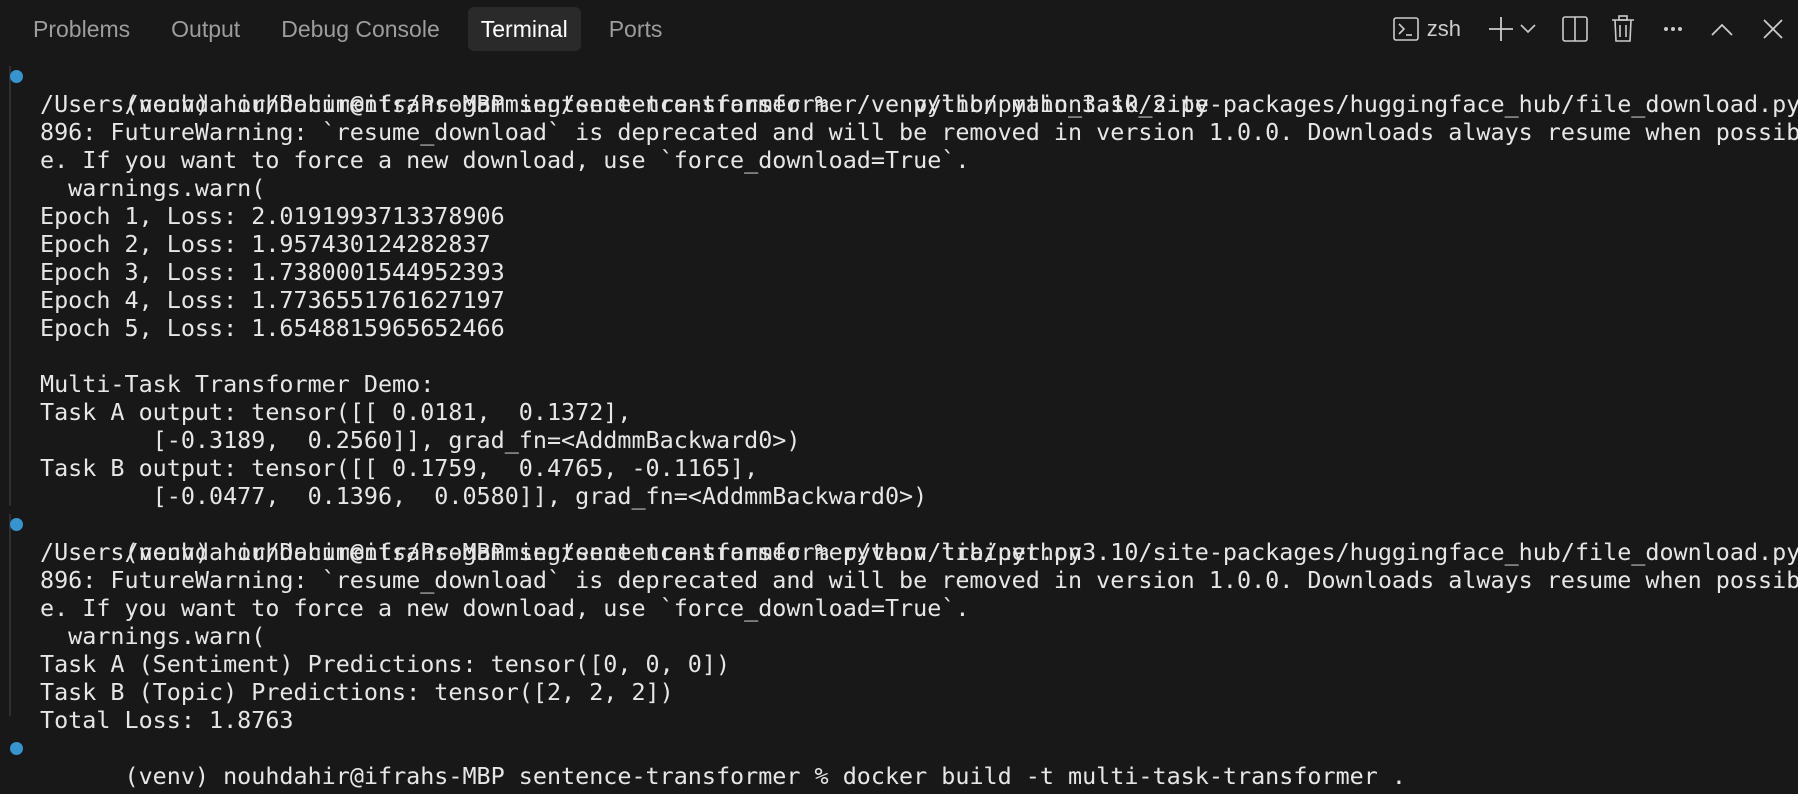  I want to click on terminal-line: Total Loss: 1.8763, so click(167, 720).